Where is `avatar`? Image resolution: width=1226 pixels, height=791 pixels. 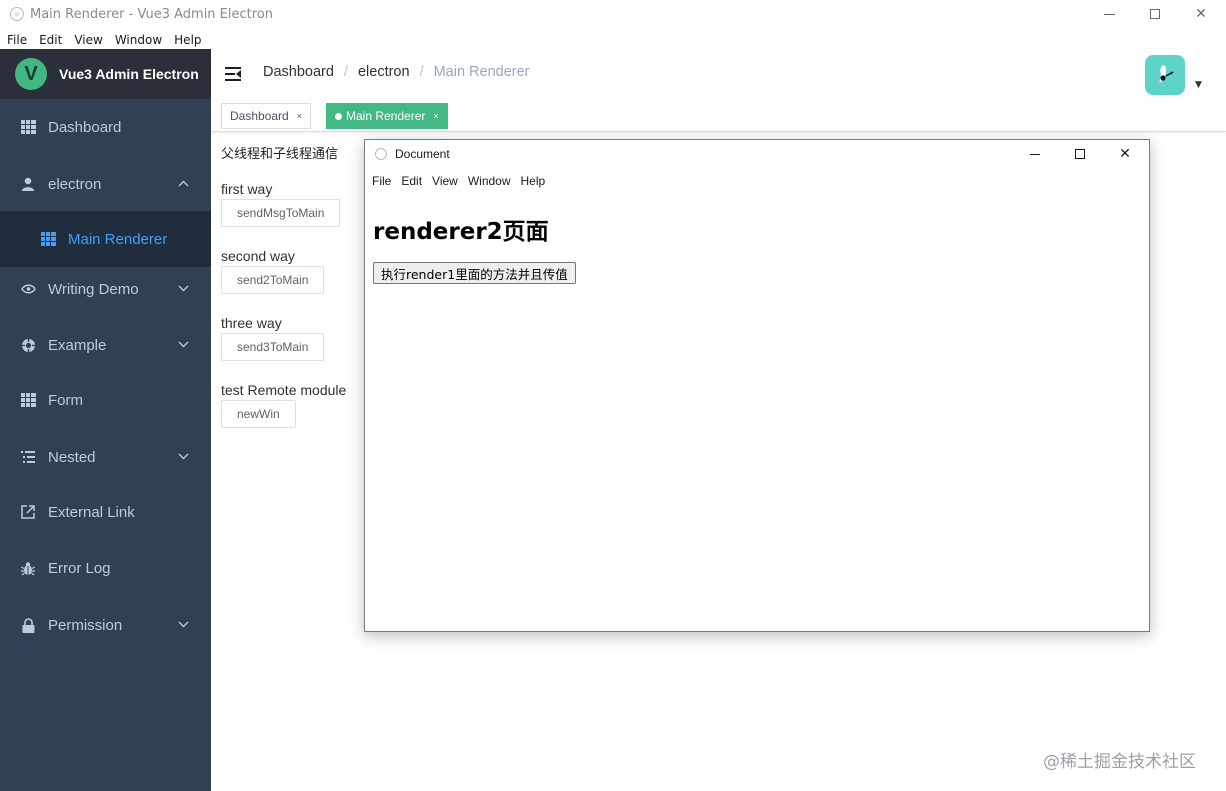
avatar is located at coordinates (1165, 75).